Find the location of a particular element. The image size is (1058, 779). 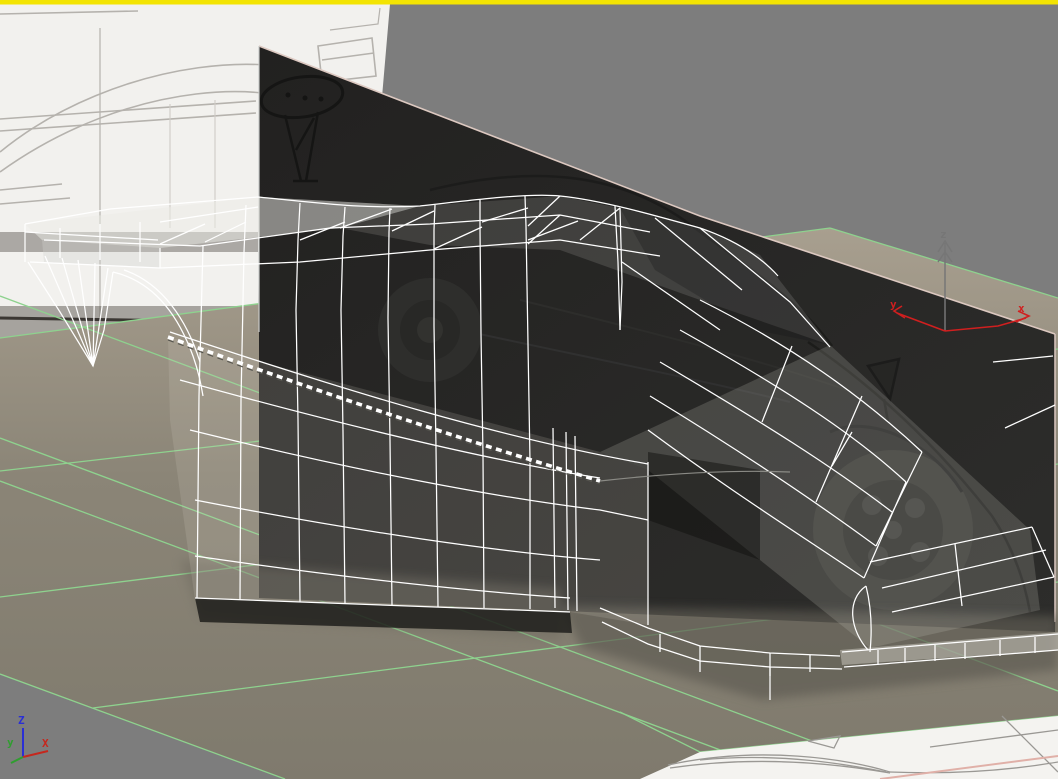

active-viewport-border is located at coordinates (529, 2).